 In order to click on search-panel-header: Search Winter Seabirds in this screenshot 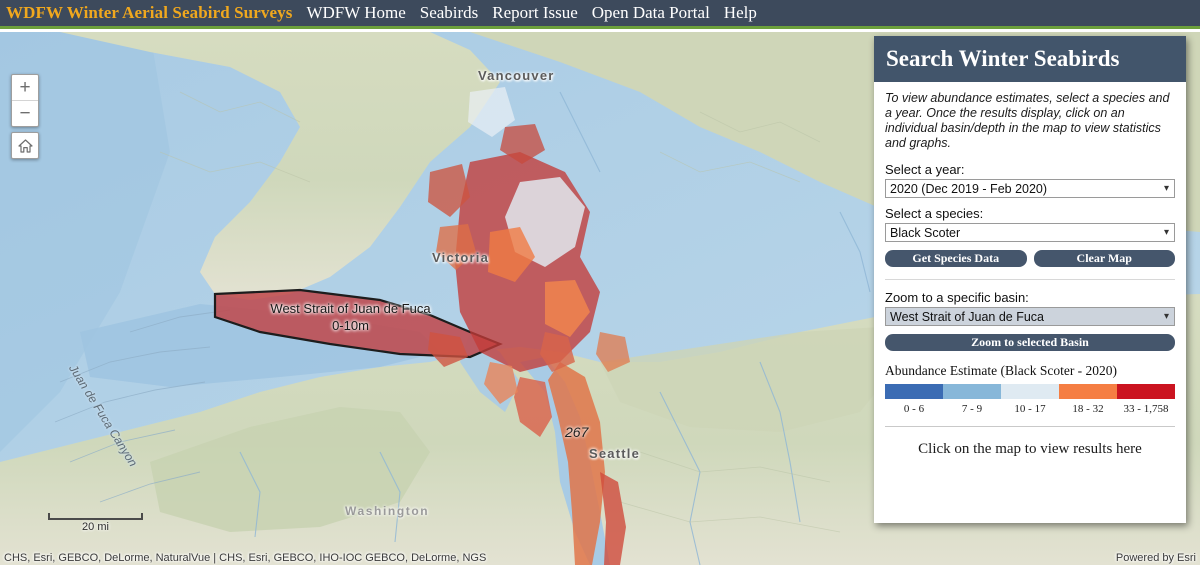, I will do `click(1030, 59)`.